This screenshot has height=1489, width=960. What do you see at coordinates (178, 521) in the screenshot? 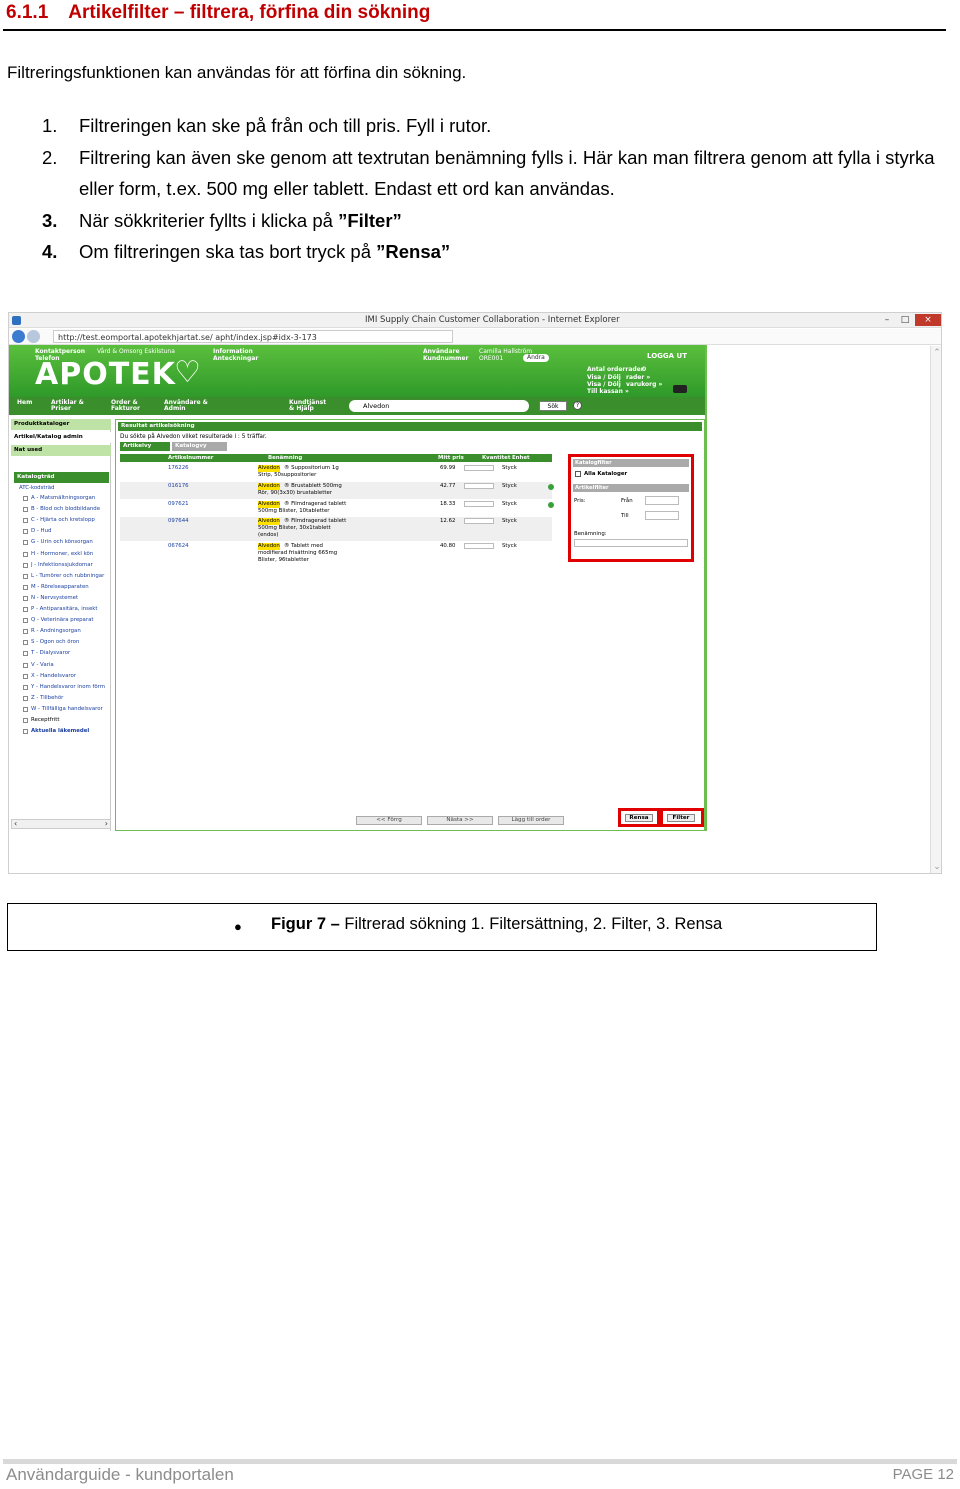
I see `artikelnummer-link: 097644` at bounding box center [178, 521].